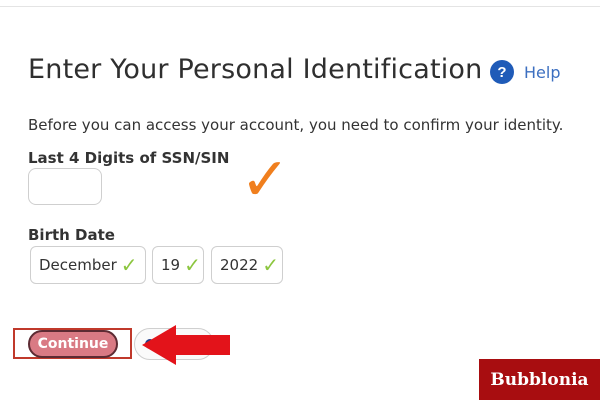 This screenshot has height=400, width=600. I want to click on top-divider, so click(300, 6).